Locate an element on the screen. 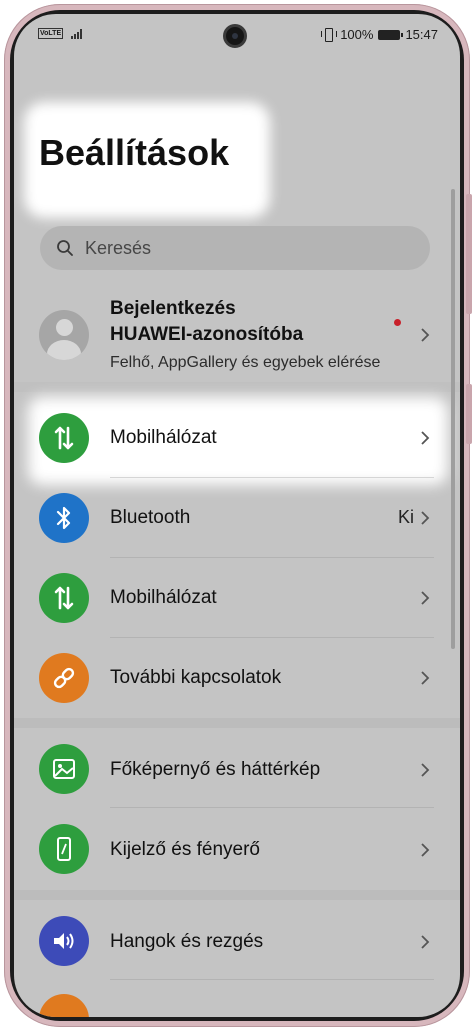  account-title-line2: HUAWEI-azonosítóba is located at coordinates (207, 334).